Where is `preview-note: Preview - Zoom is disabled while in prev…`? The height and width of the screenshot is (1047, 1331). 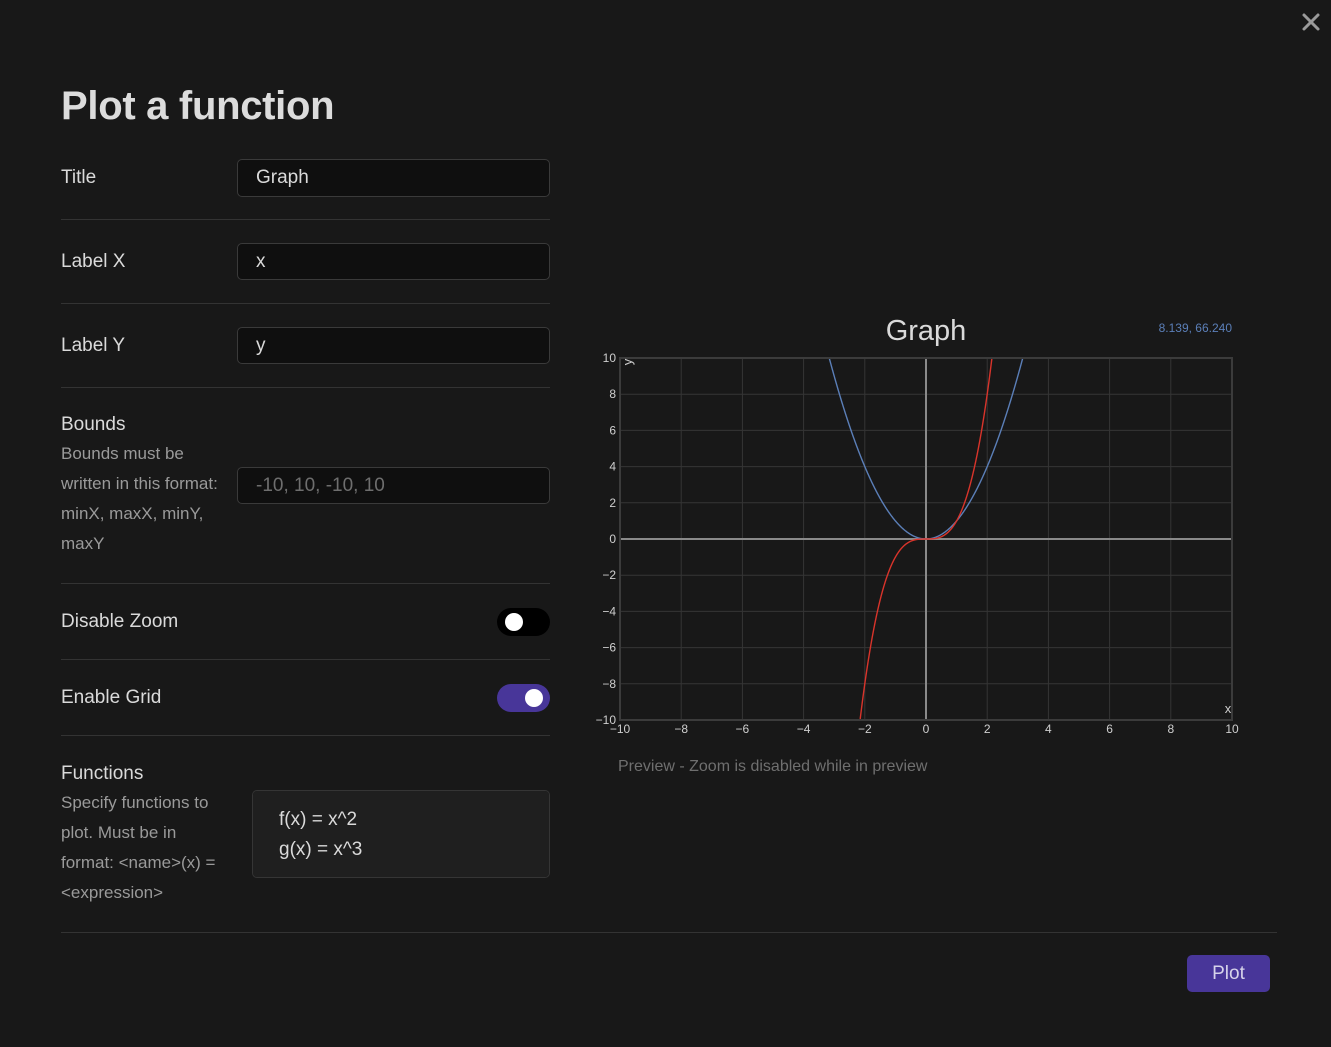
preview-note: Preview - Zoom is disabled while in prev… is located at coordinates (773, 766).